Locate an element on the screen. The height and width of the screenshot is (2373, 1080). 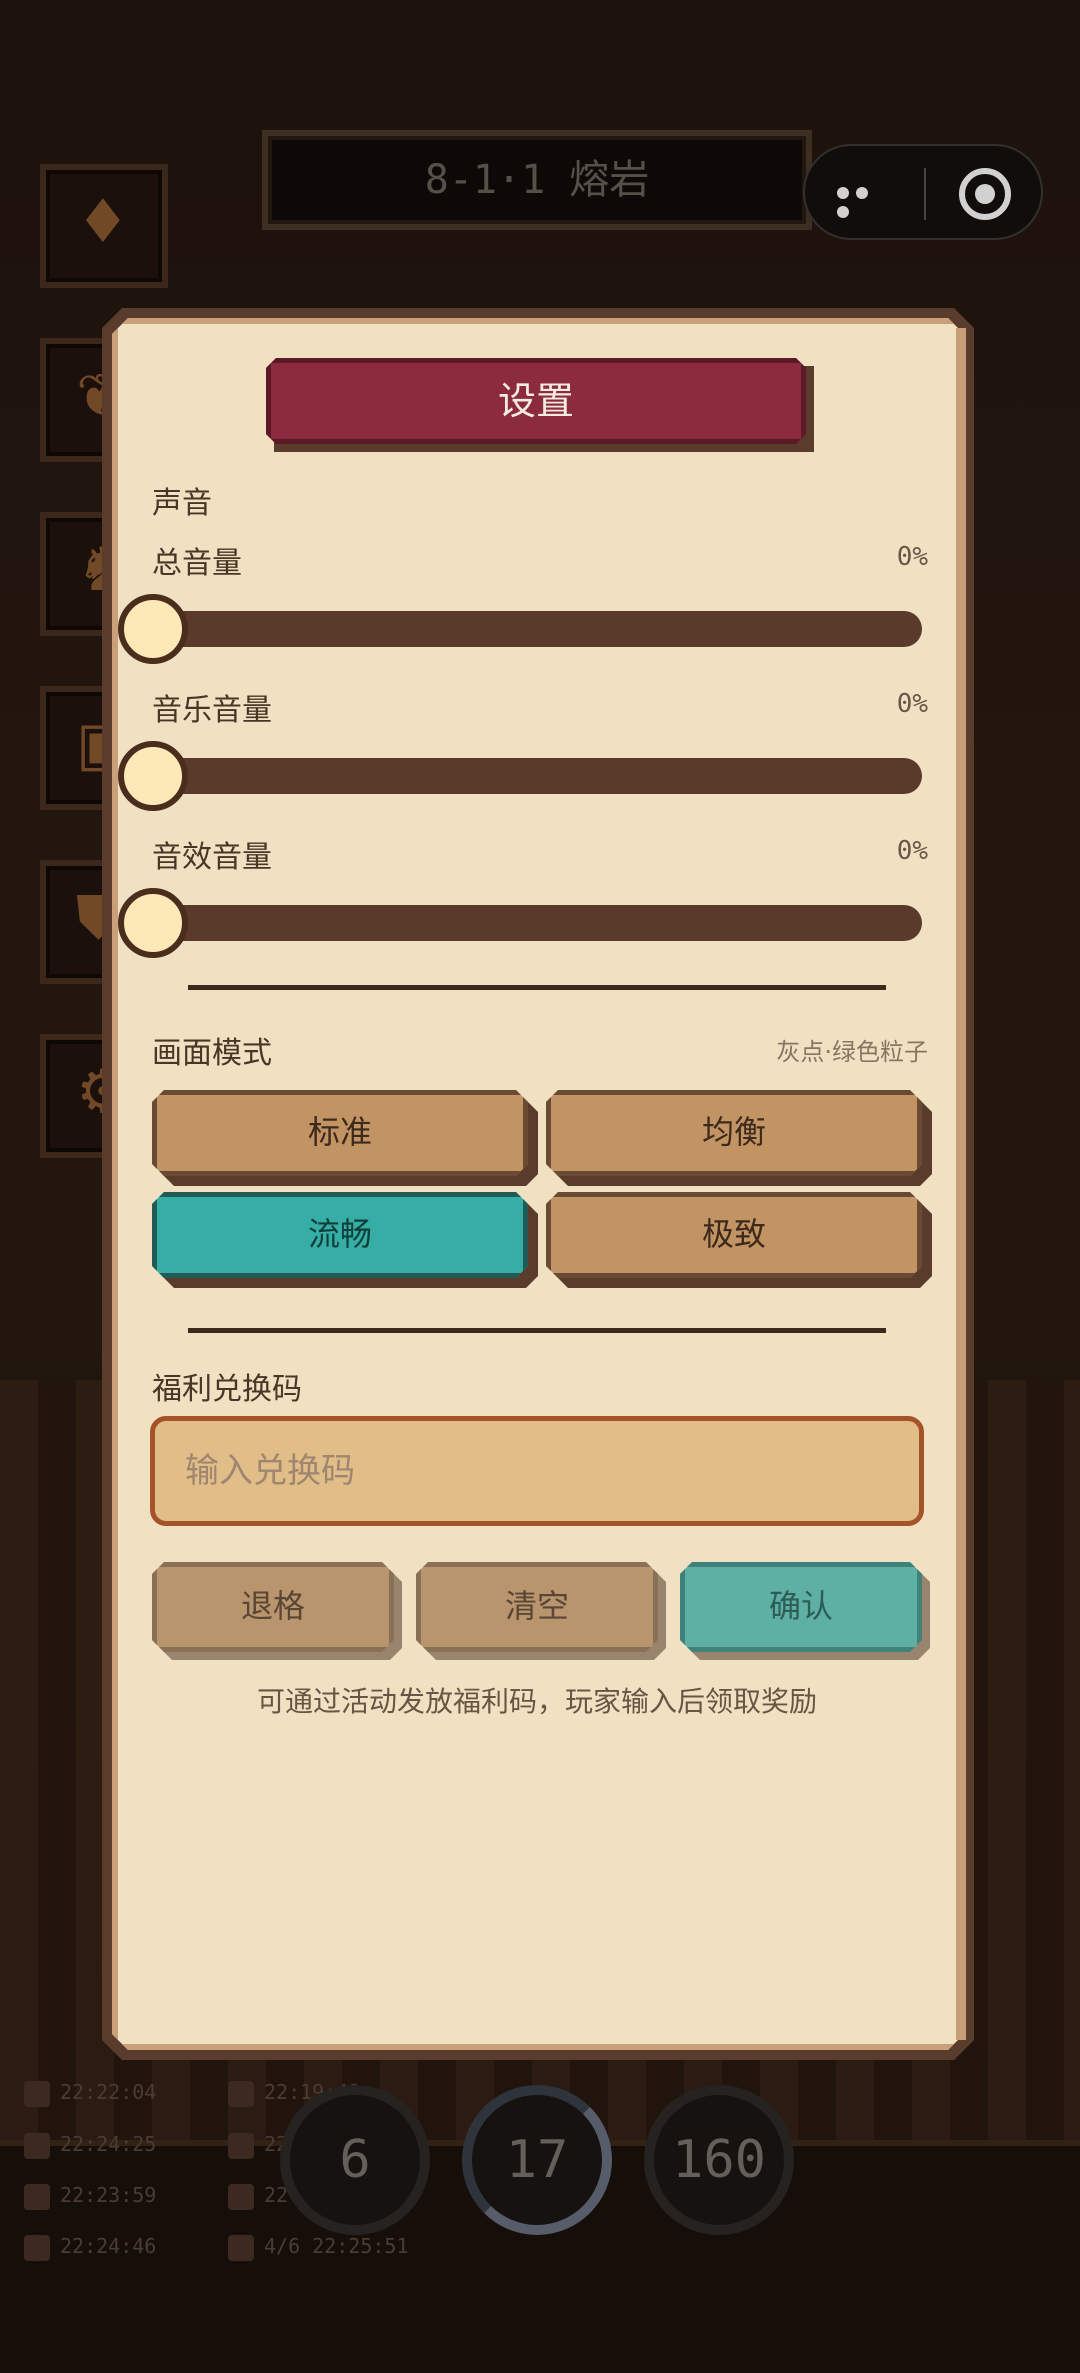
mode-smooth-button: 流畅 is located at coordinates (340, 1235).